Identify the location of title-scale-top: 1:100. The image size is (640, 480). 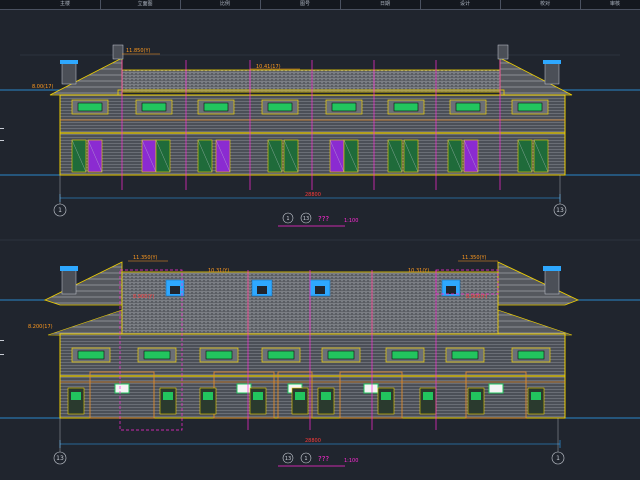
(351, 221).